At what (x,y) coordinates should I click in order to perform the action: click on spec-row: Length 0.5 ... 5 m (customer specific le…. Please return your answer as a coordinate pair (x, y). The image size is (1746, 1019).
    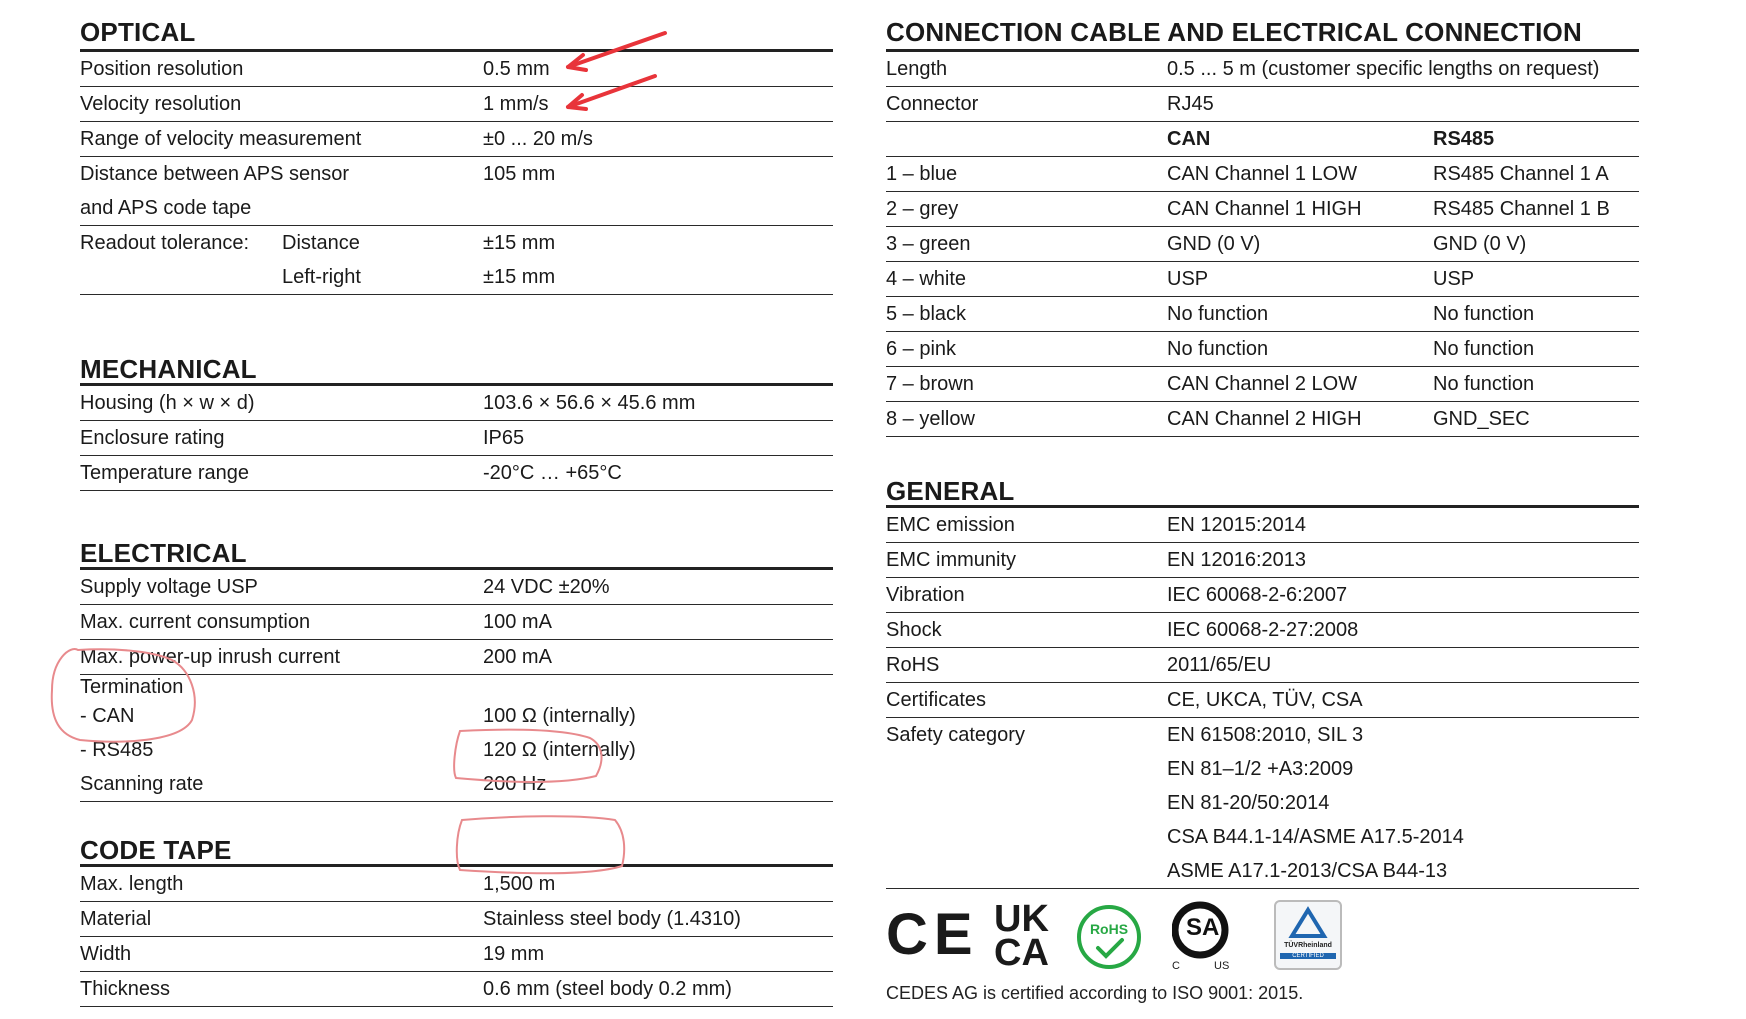
    Looking at the image, I should click on (1262, 69).